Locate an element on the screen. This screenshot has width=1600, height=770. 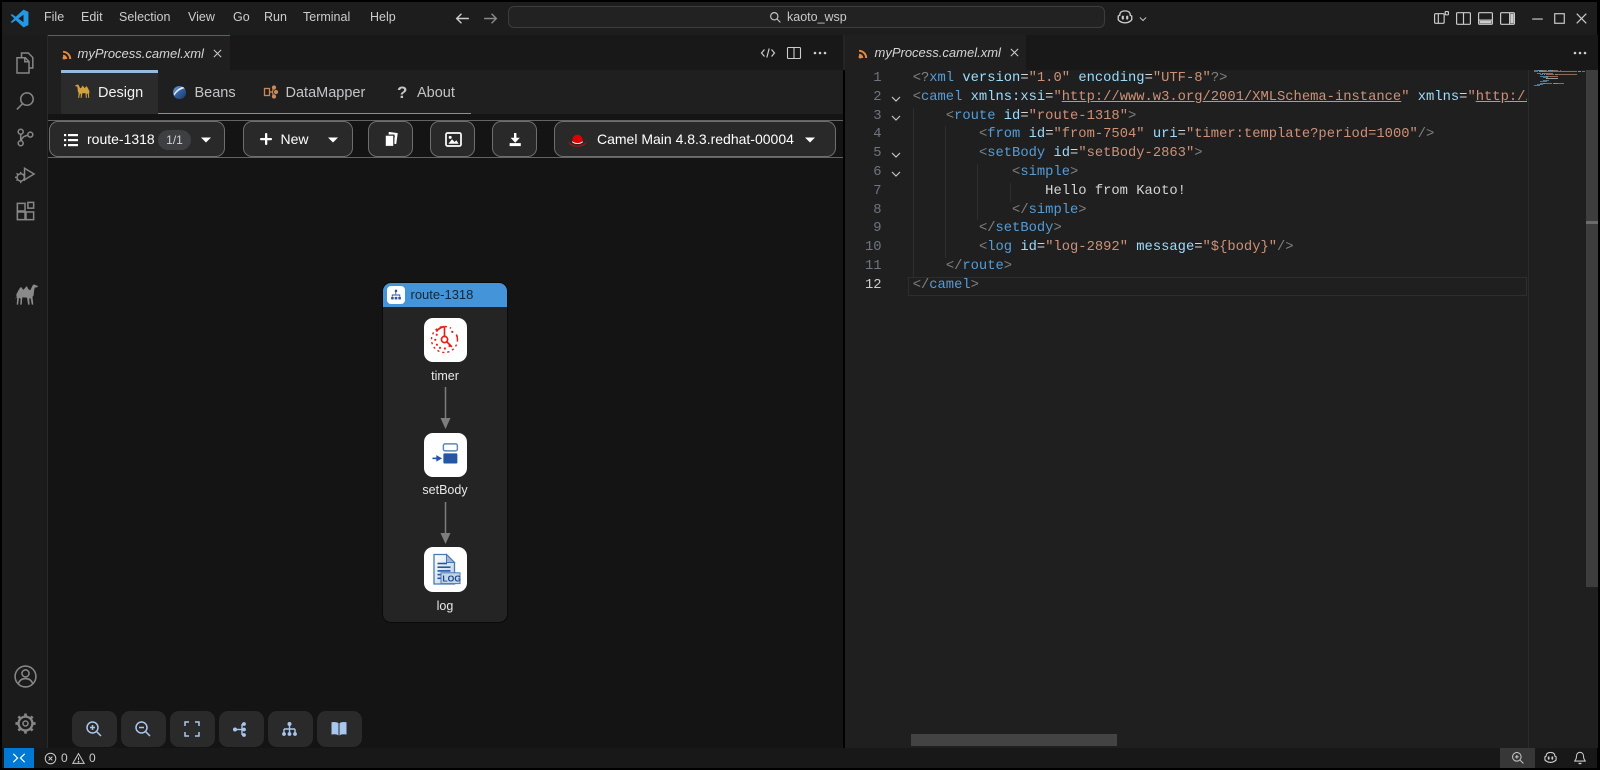
svg-text: LOG is located at coordinates (451, 578).